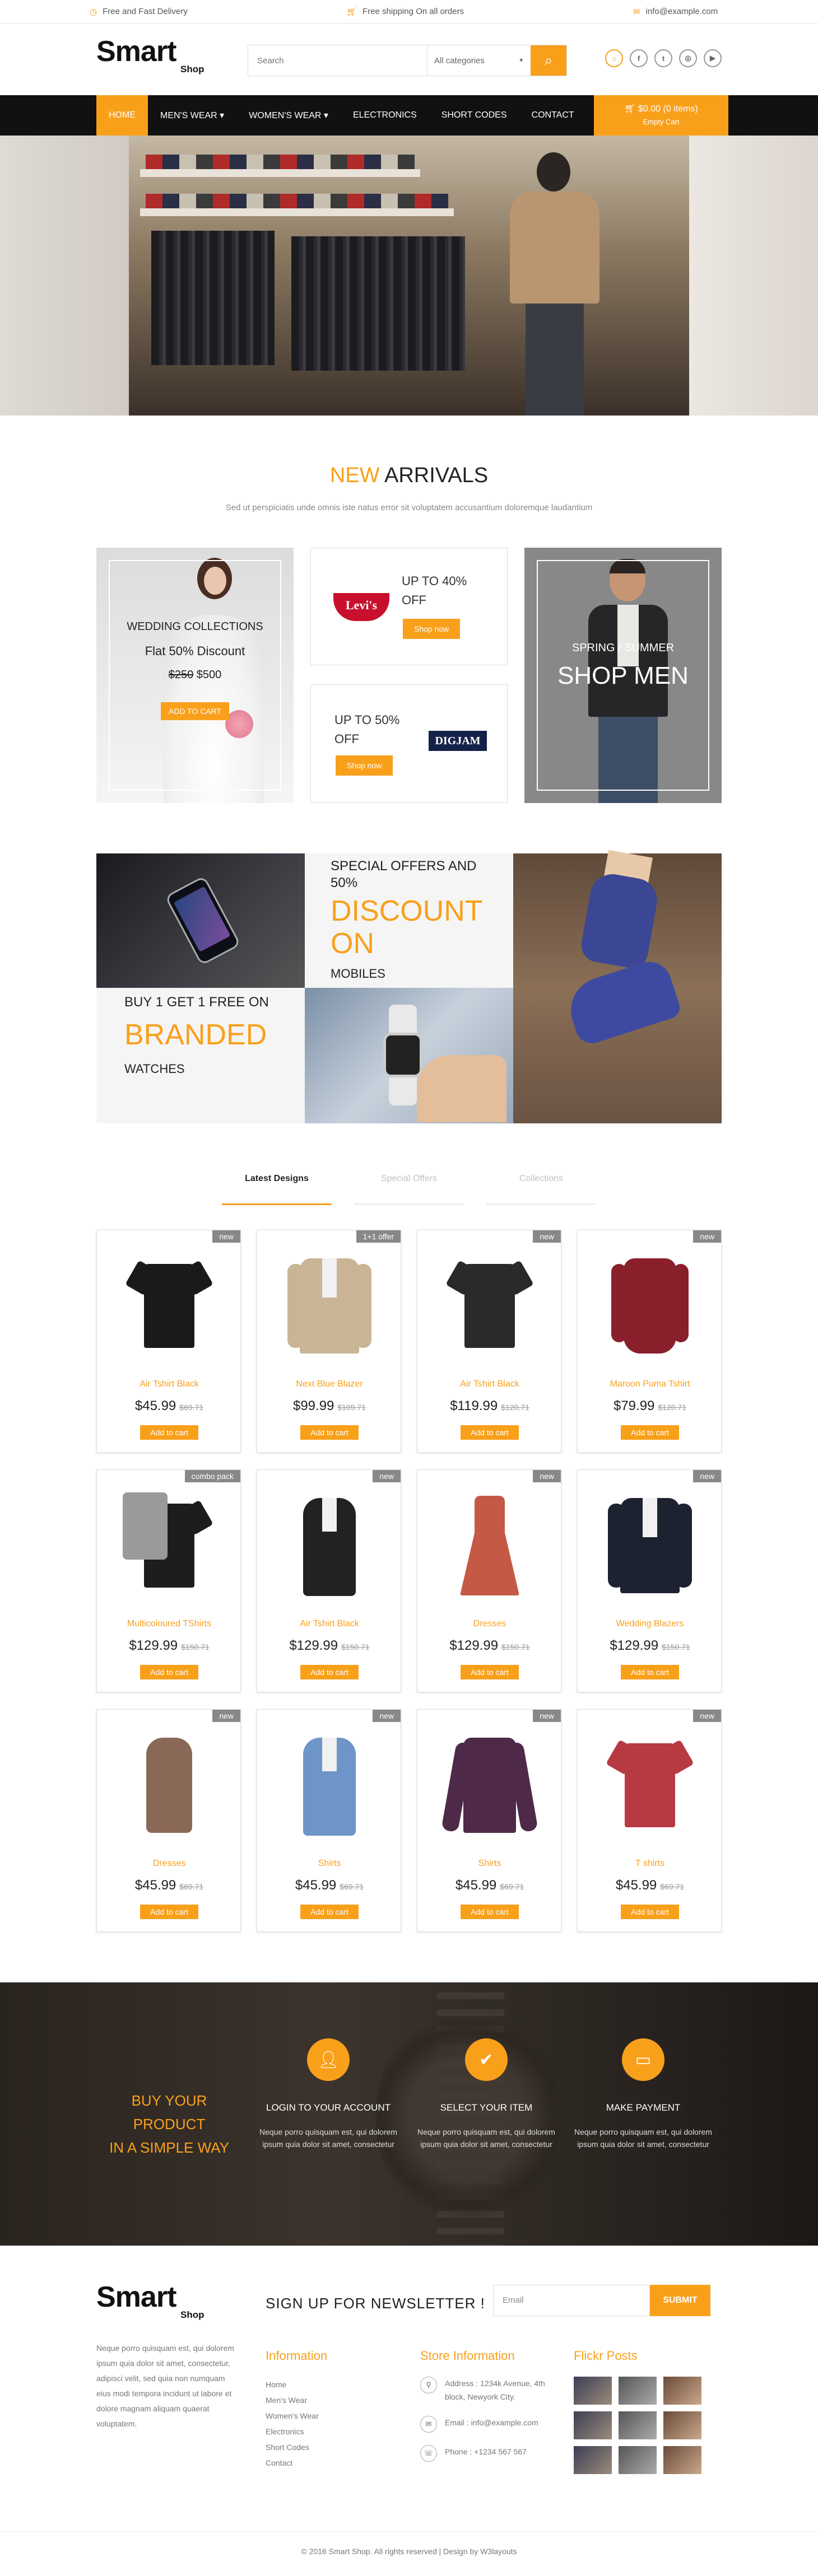 Image resolution: width=818 pixels, height=2576 pixels. I want to click on product-card: new Dresses $45.99 $69.71 Add to cart, so click(168, 1821).